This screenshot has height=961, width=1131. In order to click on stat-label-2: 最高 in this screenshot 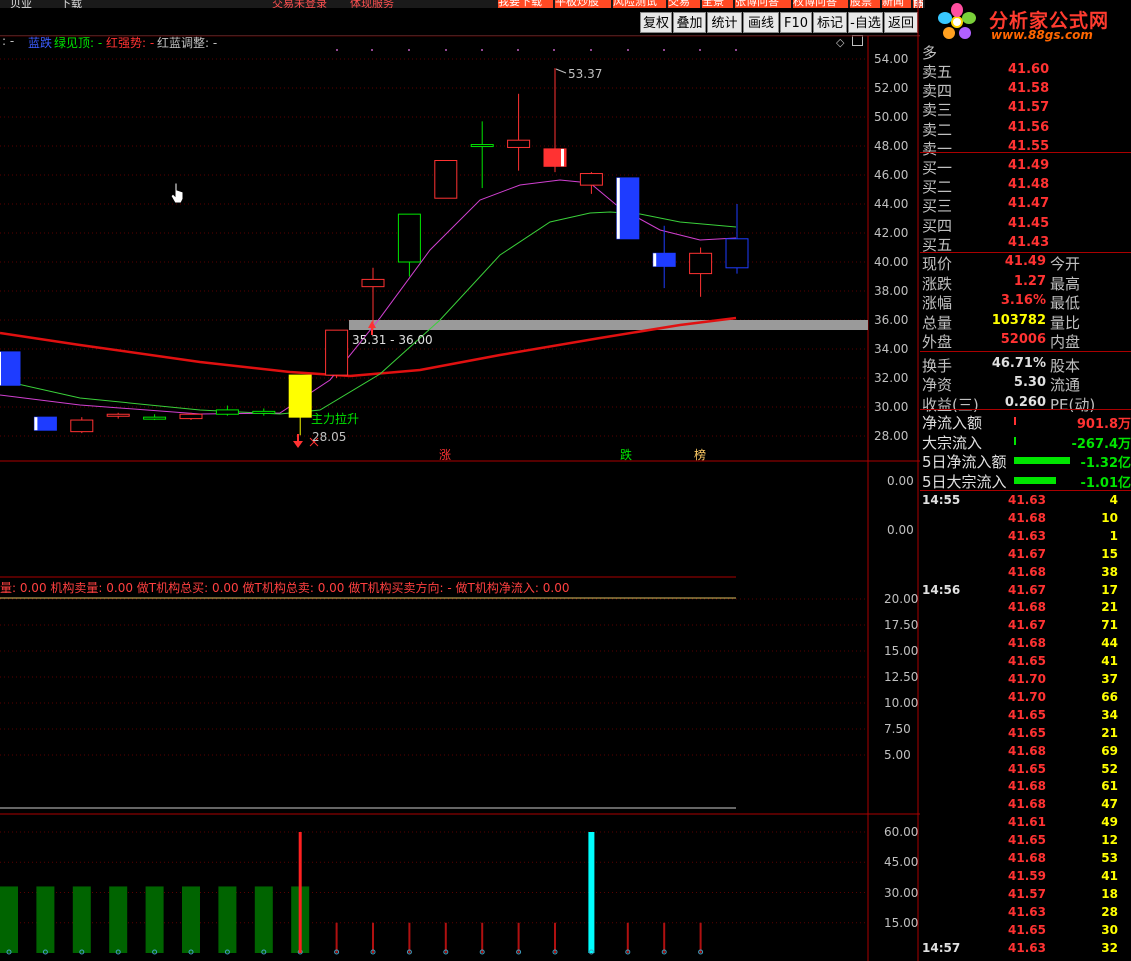, I will do `click(1065, 283)`.